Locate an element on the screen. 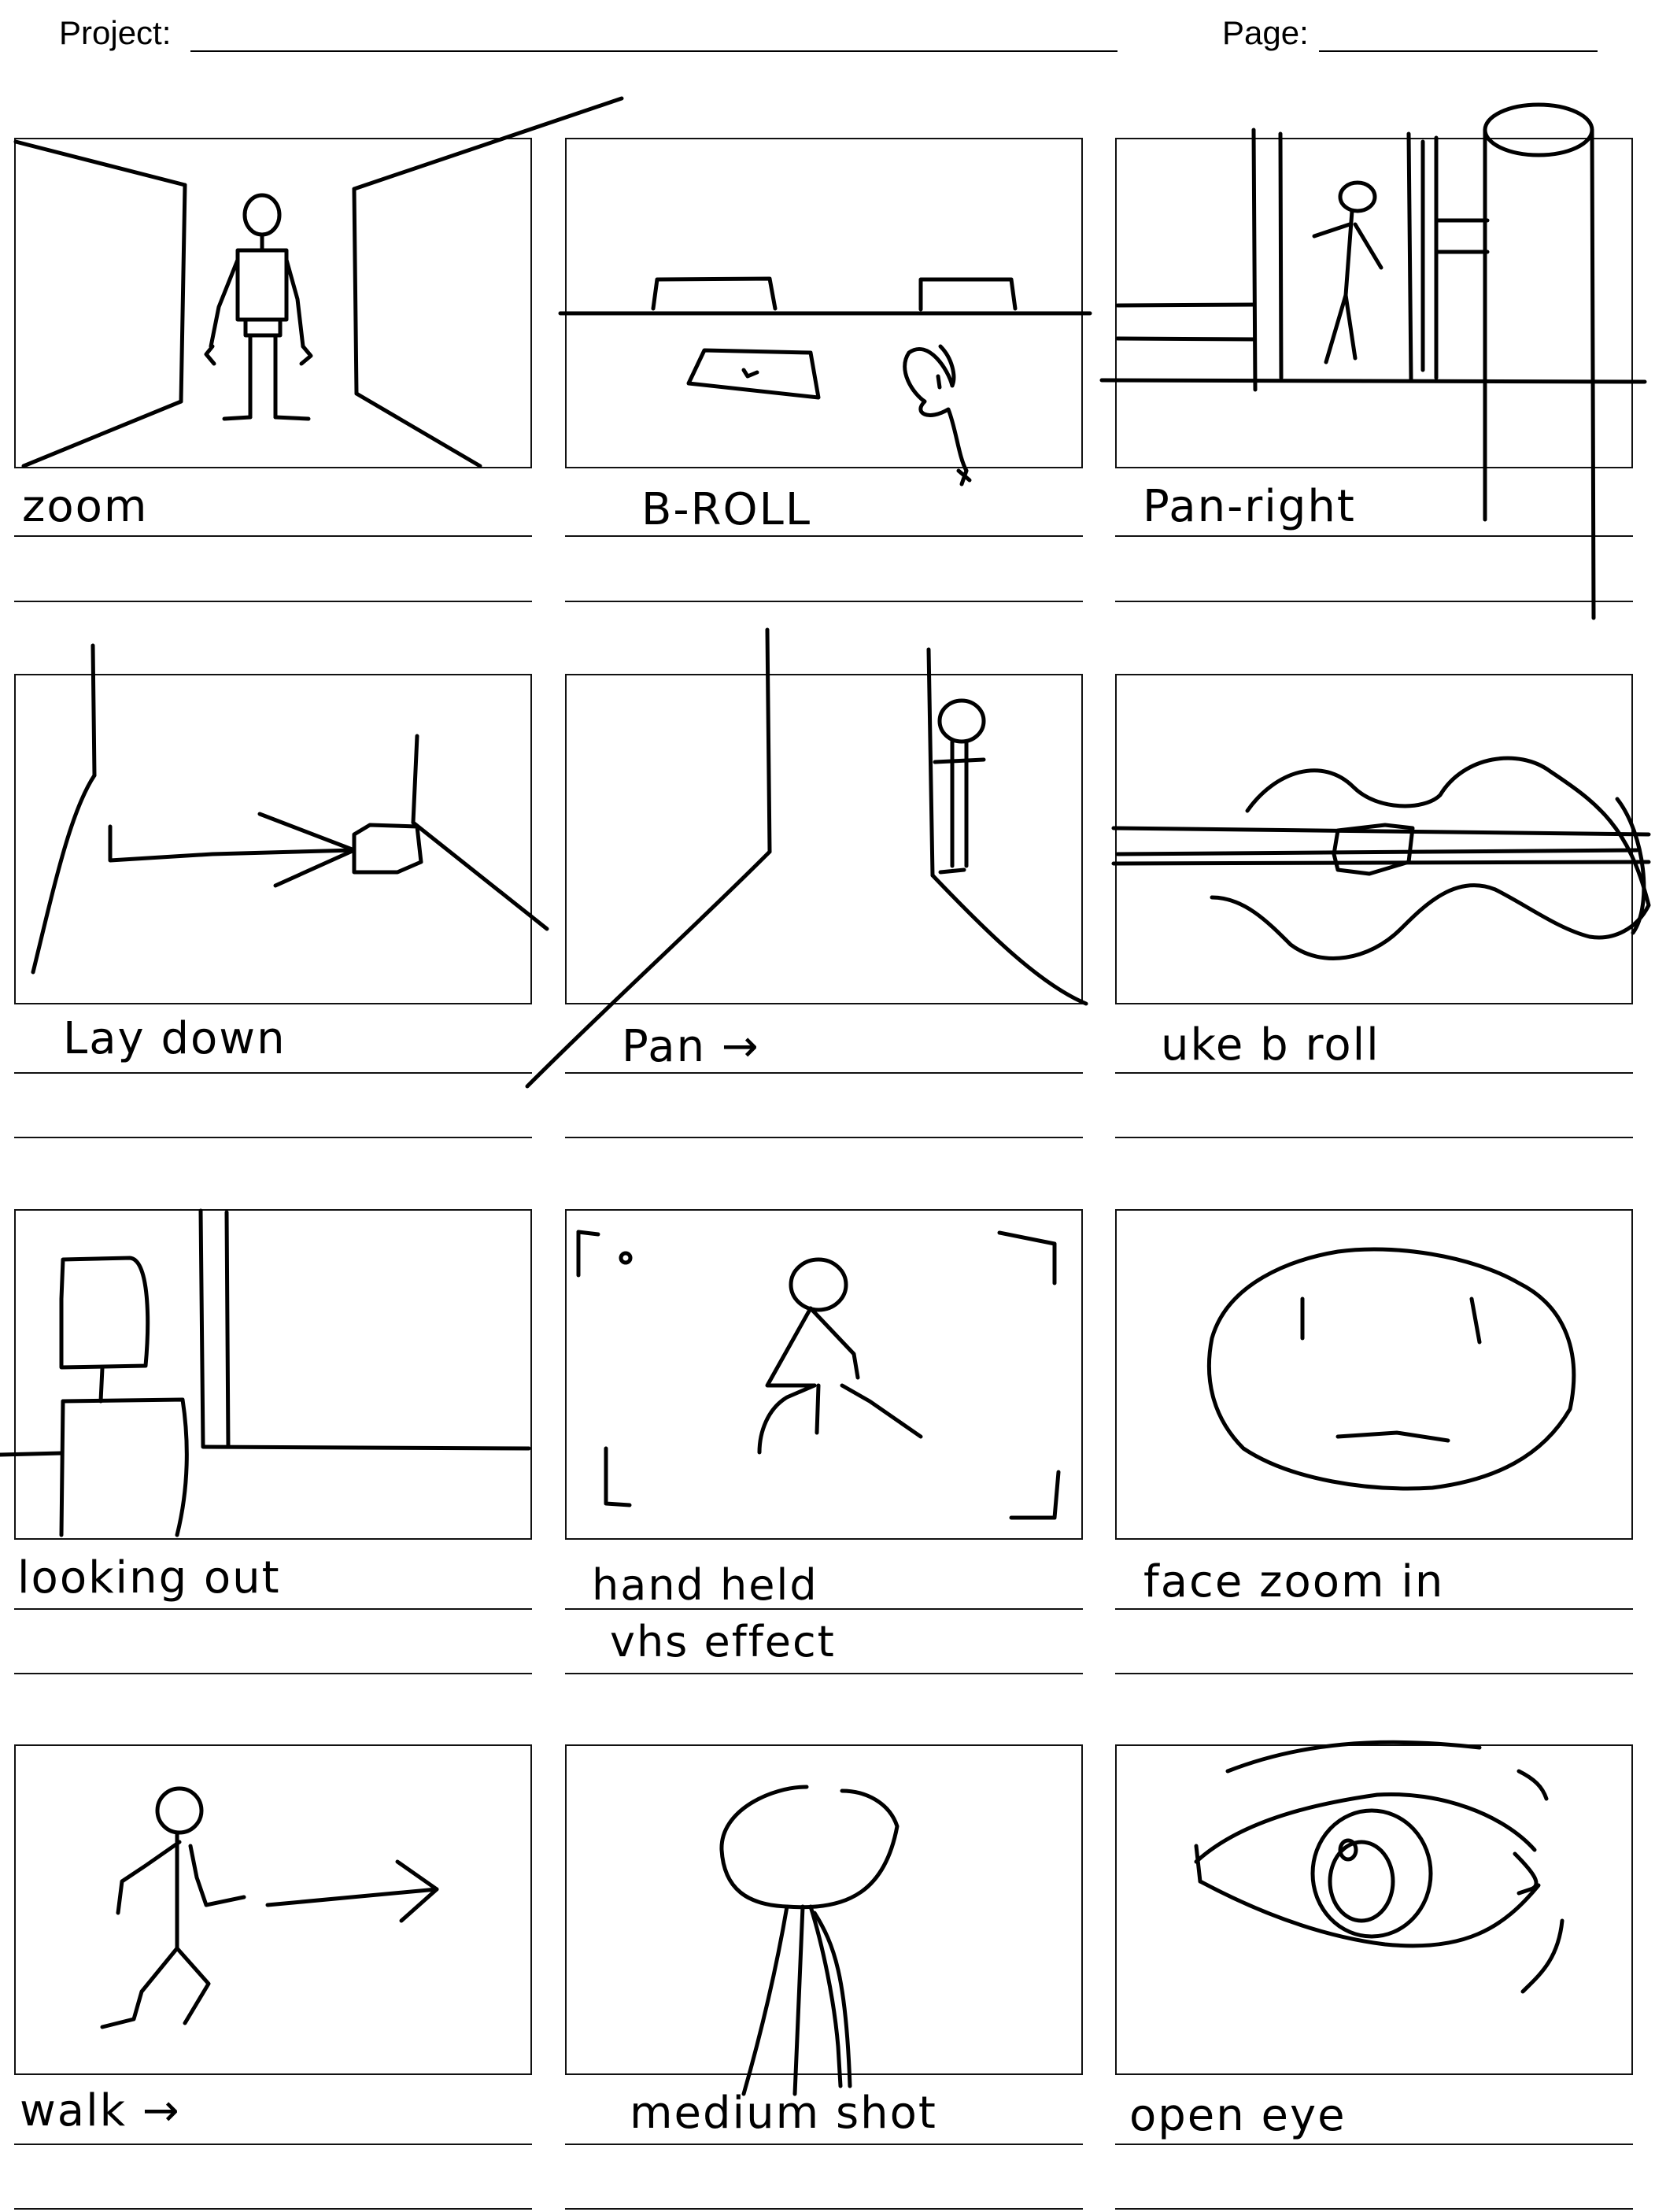  panel-caption-4: Lay down is located at coordinates (175, 1038).